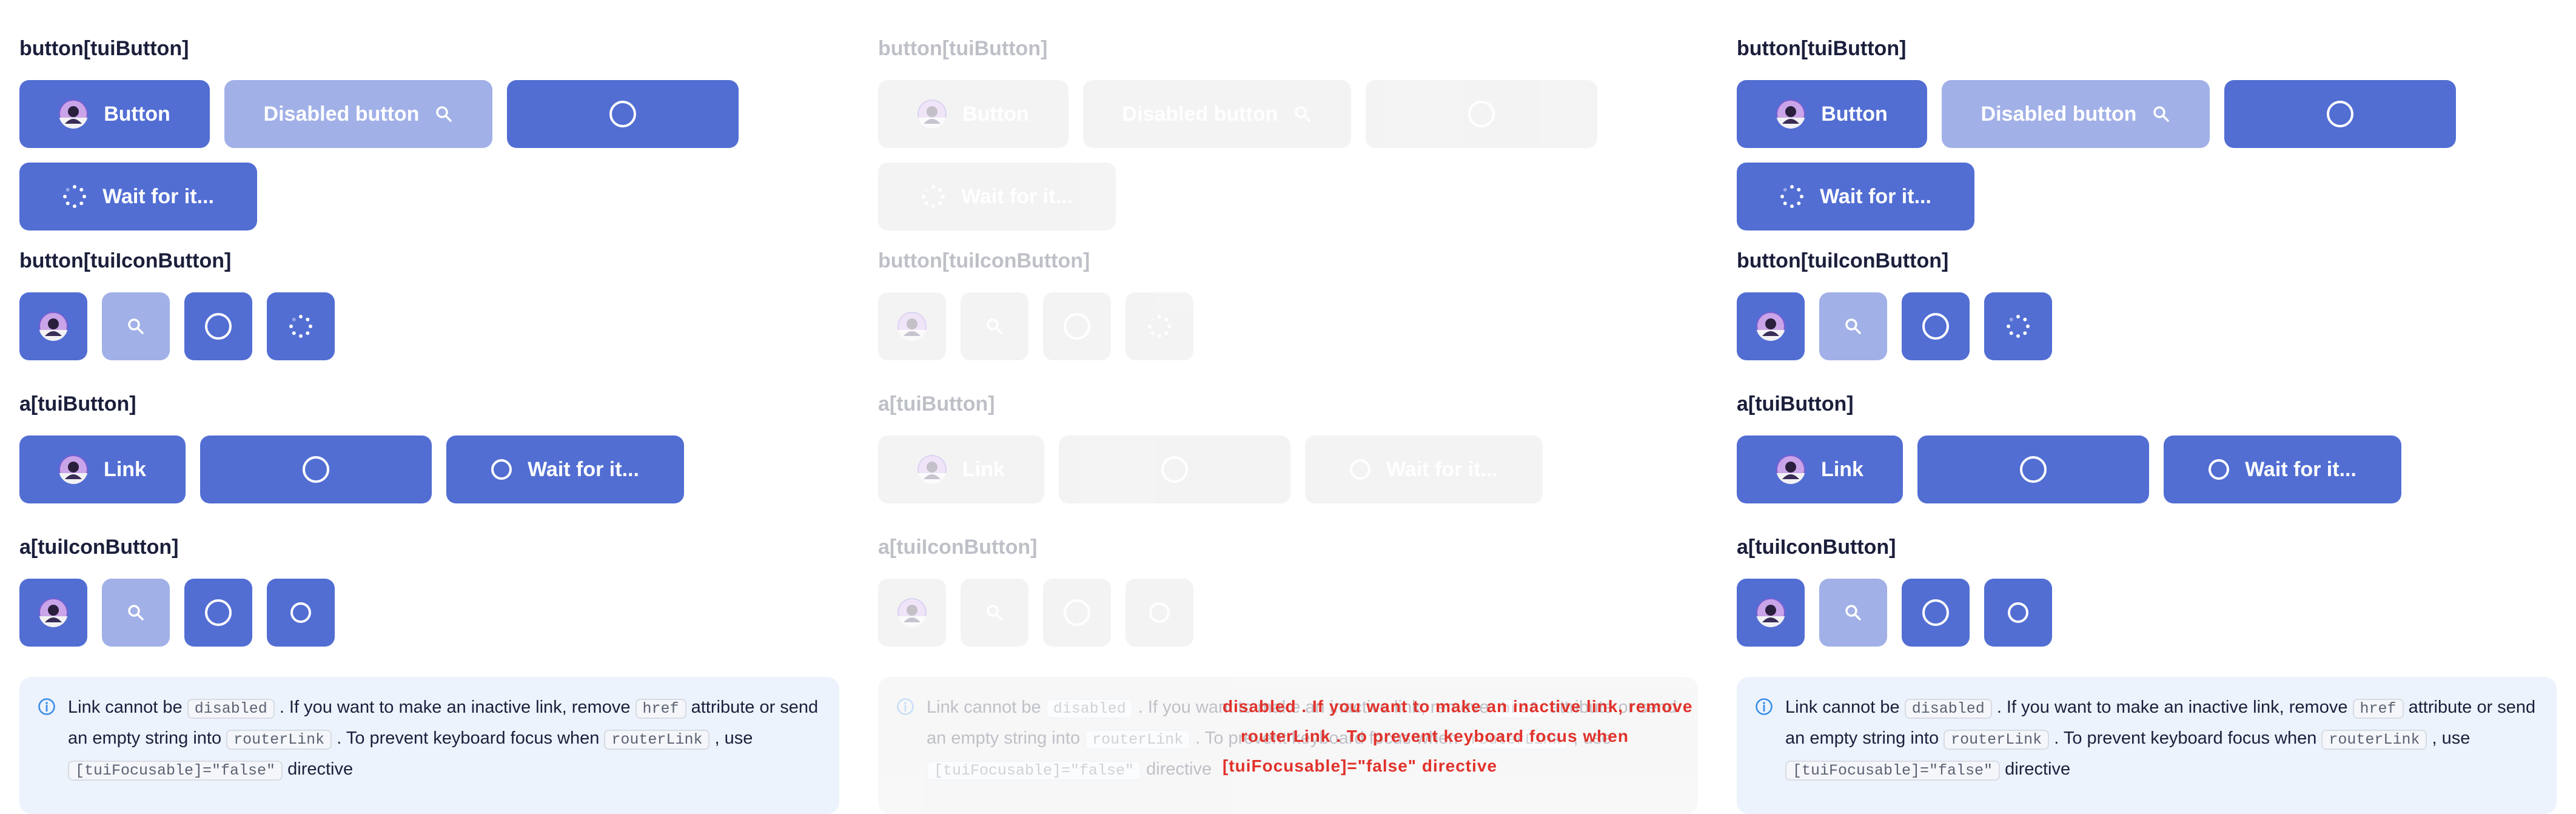 This screenshot has height=814, width=2576. Describe the element at coordinates (984, 260) in the screenshot. I see `heading-button-tuiIconButton: button[tuiIconButton]` at that location.